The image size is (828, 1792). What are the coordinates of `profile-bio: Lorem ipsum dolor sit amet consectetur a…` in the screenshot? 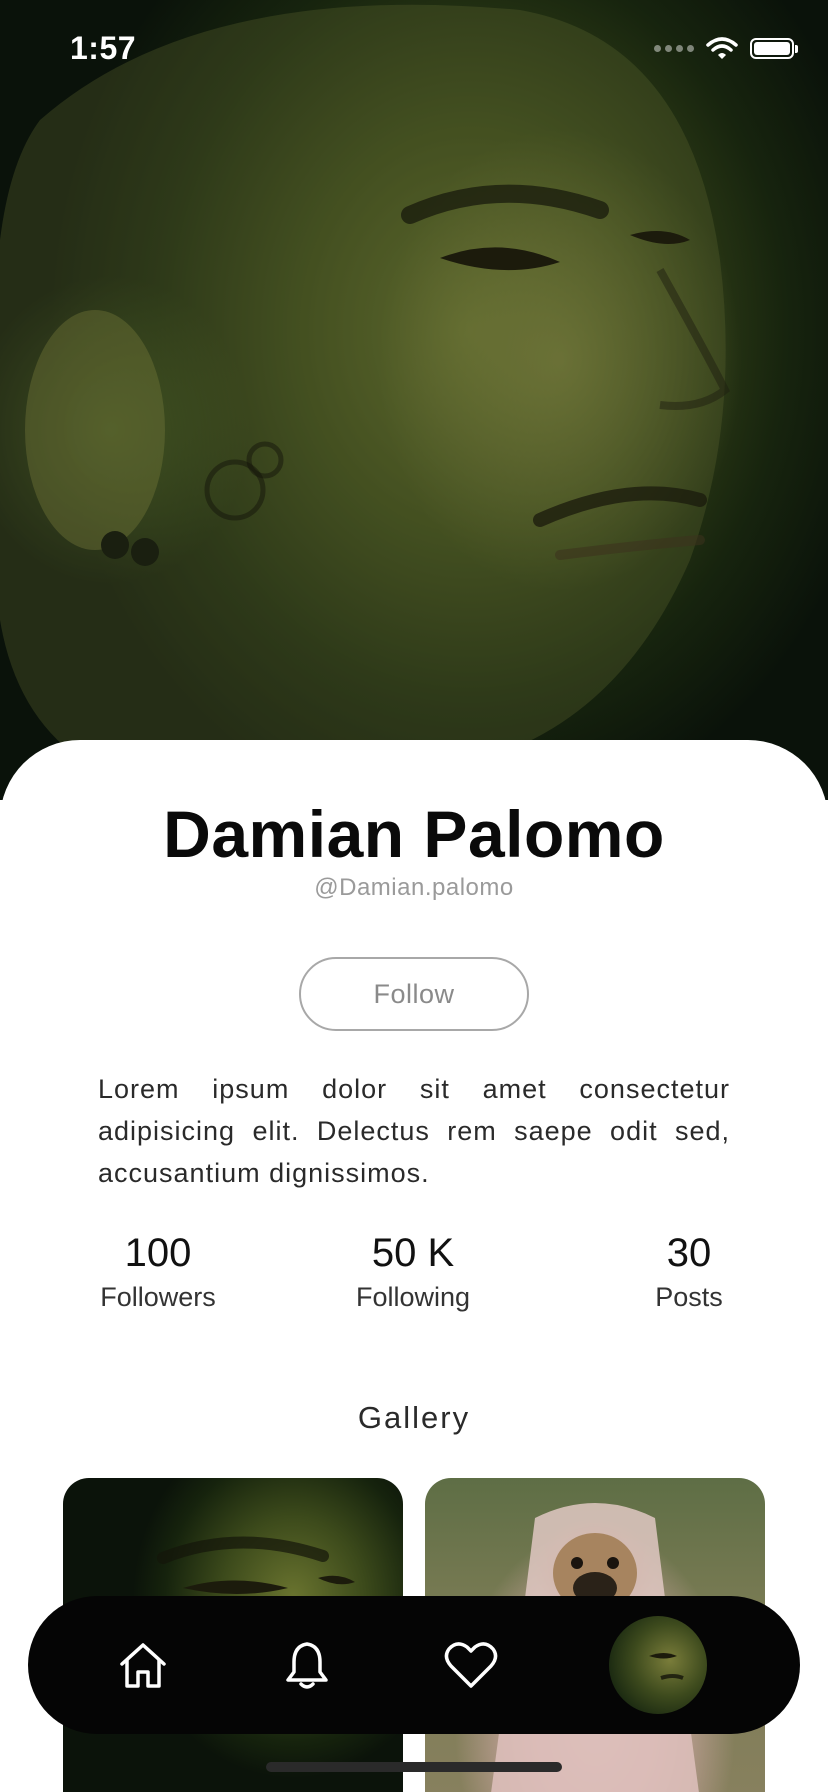 It's located at (414, 1131).